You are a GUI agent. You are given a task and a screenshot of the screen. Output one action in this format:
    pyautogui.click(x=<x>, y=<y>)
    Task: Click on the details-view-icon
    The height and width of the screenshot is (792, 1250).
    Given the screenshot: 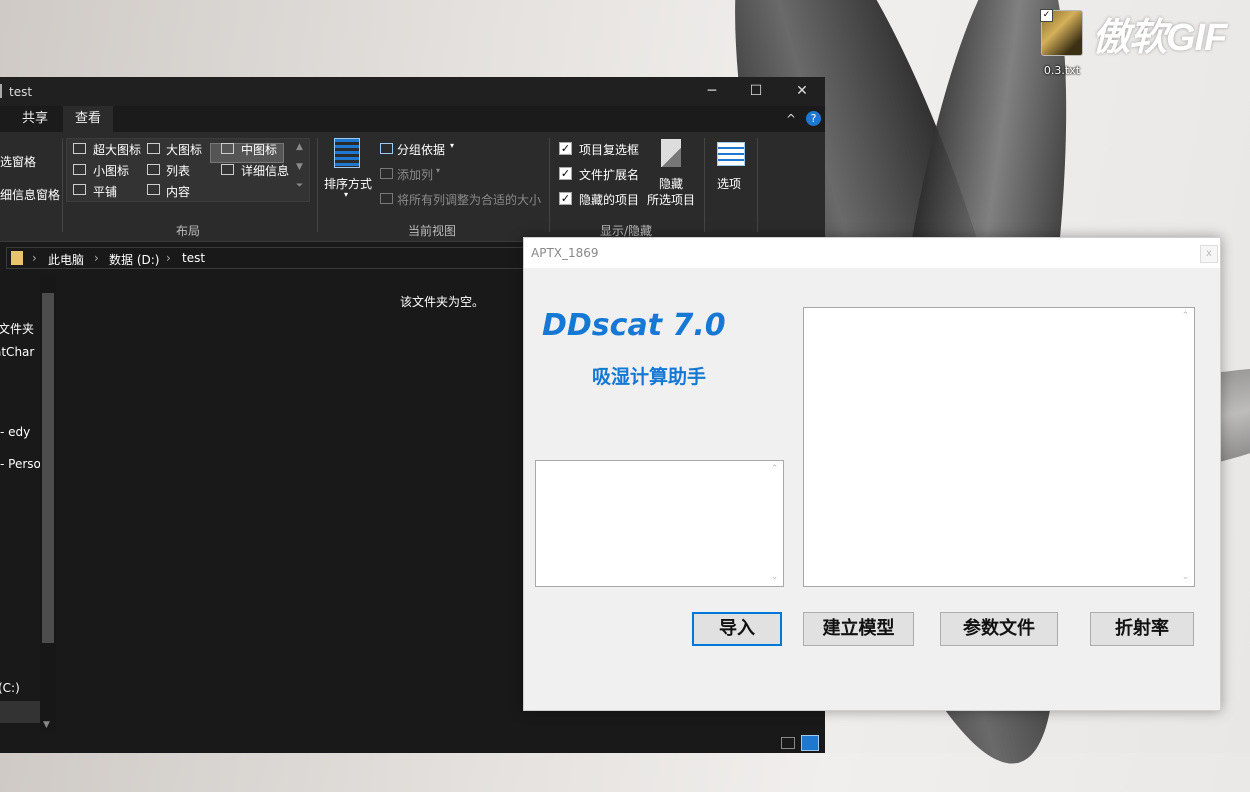 What is the action you would take?
    pyautogui.click(x=788, y=743)
    